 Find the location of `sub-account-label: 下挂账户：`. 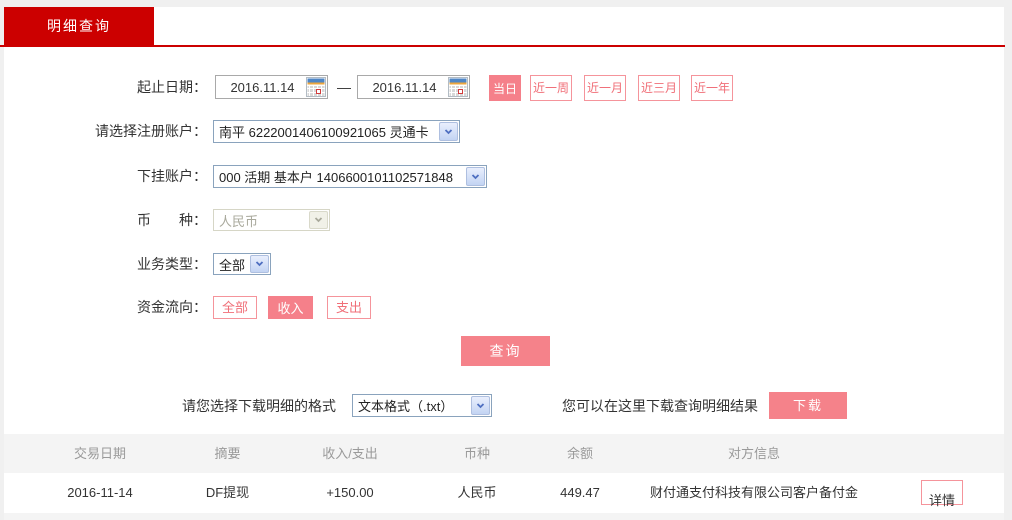

sub-account-label: 下挂账户： is located at coordinates (172, 176).